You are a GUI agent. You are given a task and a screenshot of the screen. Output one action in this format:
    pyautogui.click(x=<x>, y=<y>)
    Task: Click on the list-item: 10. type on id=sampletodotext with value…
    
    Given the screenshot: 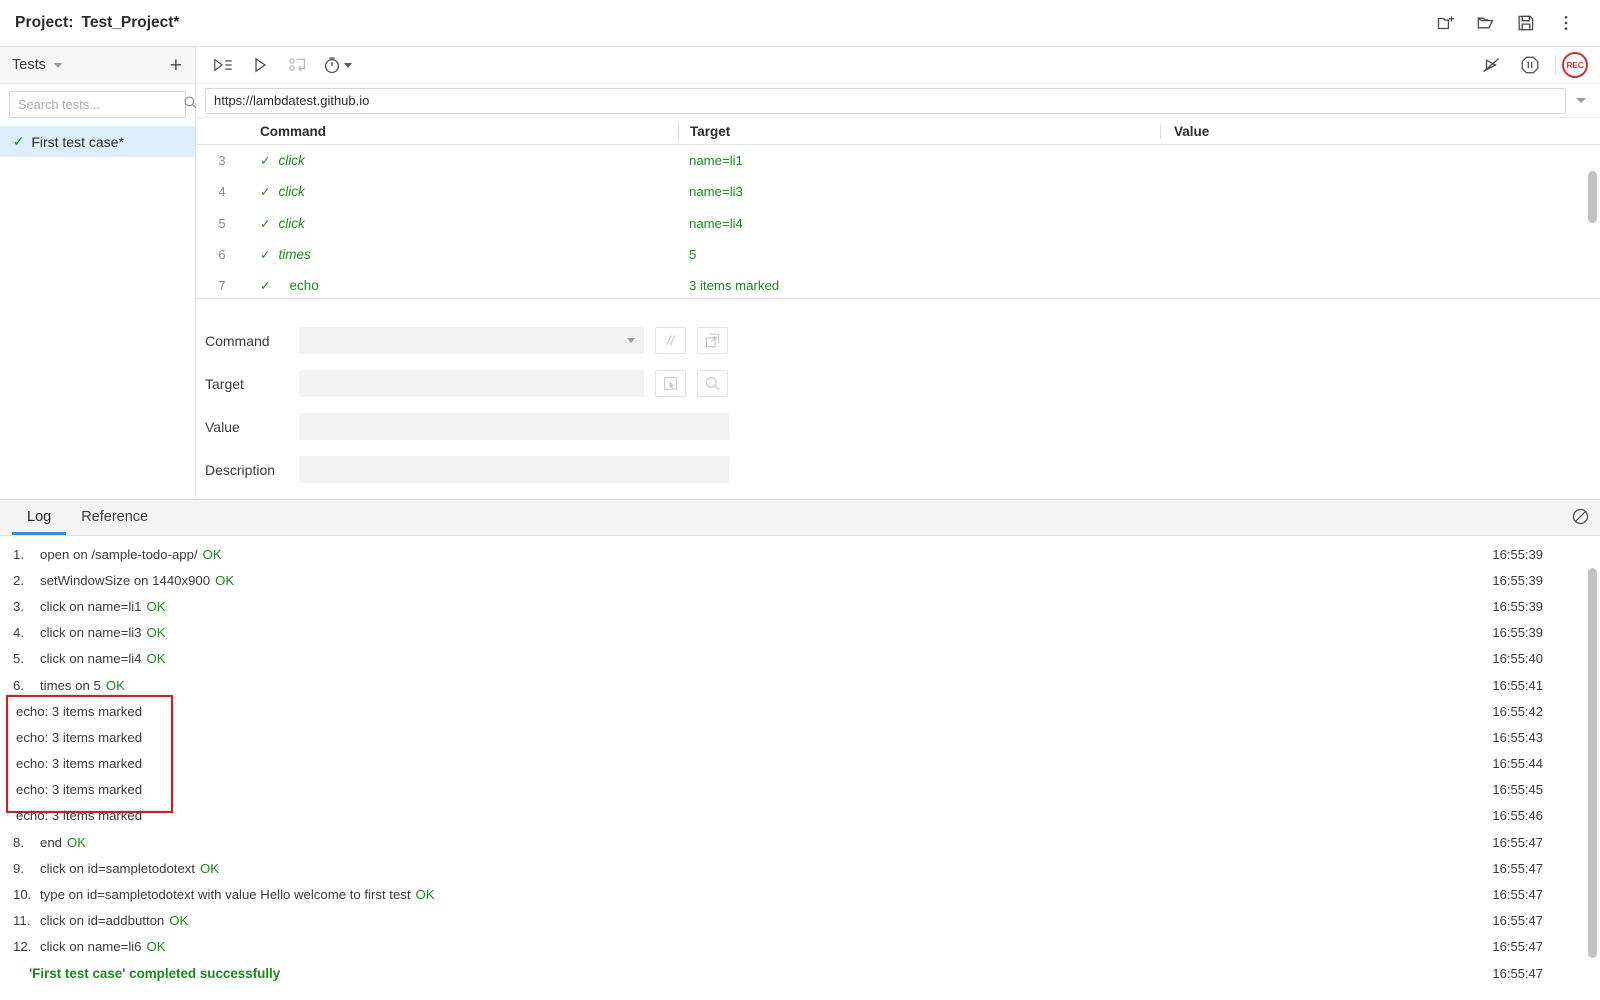 What is the action you would take?
    pyautogui.click(x=800, y=894)
    